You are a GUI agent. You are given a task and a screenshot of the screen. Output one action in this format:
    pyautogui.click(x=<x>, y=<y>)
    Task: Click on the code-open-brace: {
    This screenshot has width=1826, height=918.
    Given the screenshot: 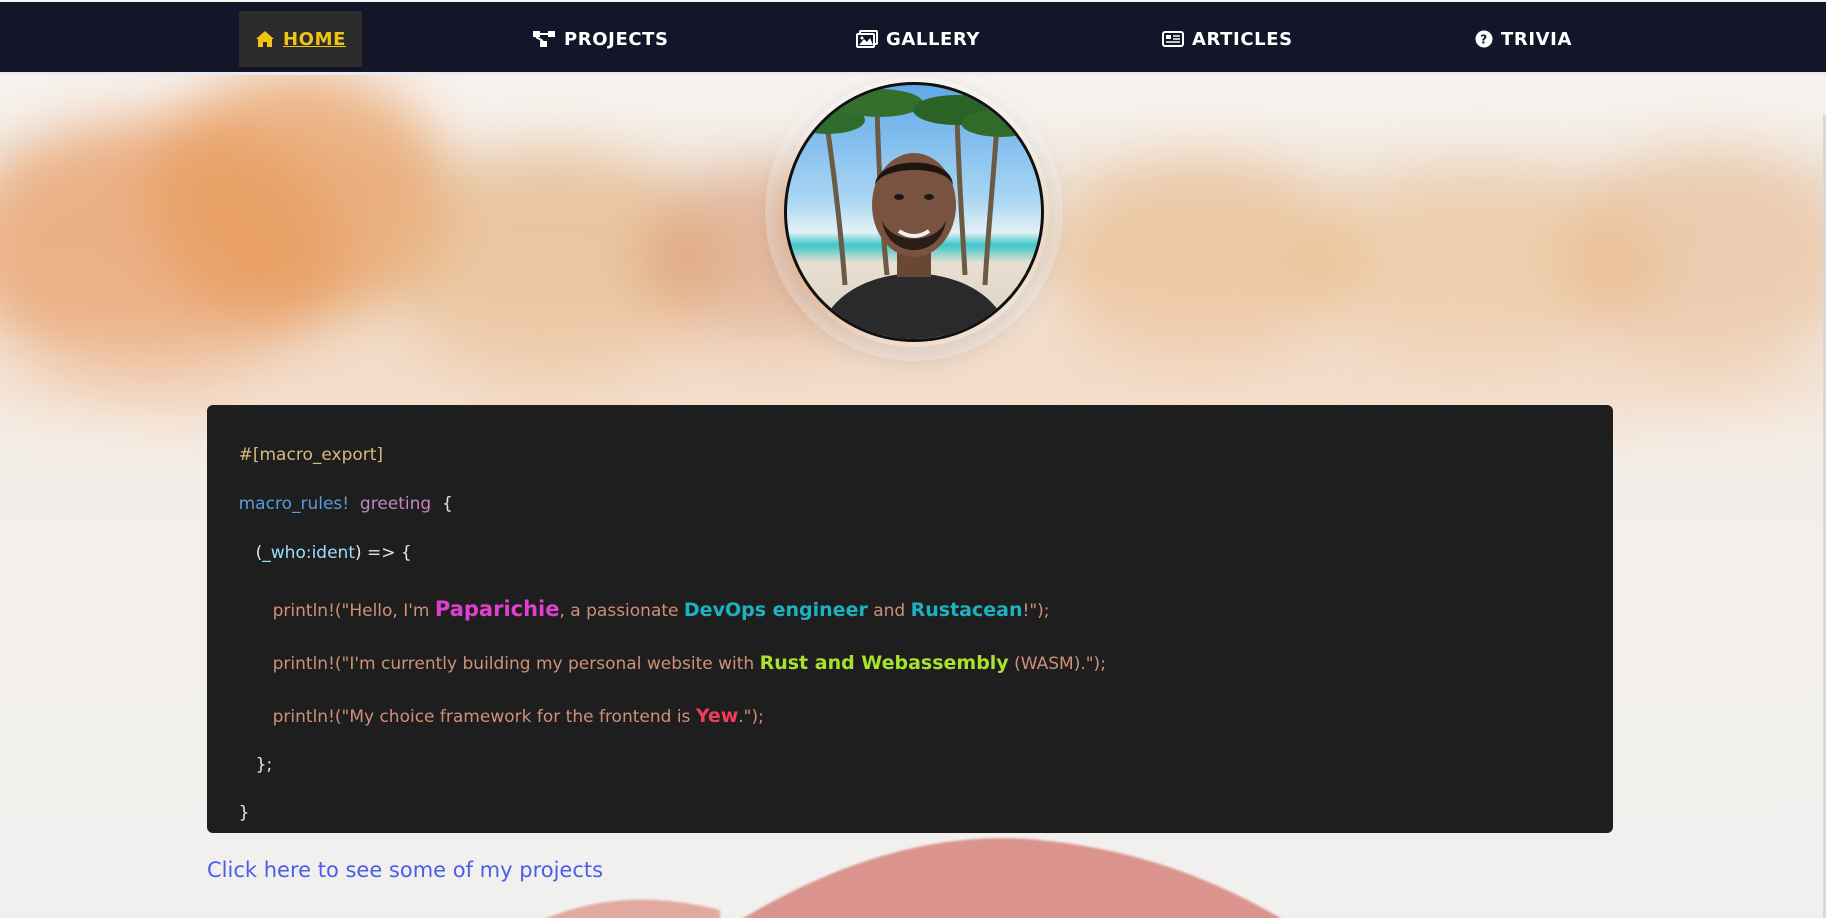 What is the action you would take?
    pyautogui.click(x=447, y=504)
    